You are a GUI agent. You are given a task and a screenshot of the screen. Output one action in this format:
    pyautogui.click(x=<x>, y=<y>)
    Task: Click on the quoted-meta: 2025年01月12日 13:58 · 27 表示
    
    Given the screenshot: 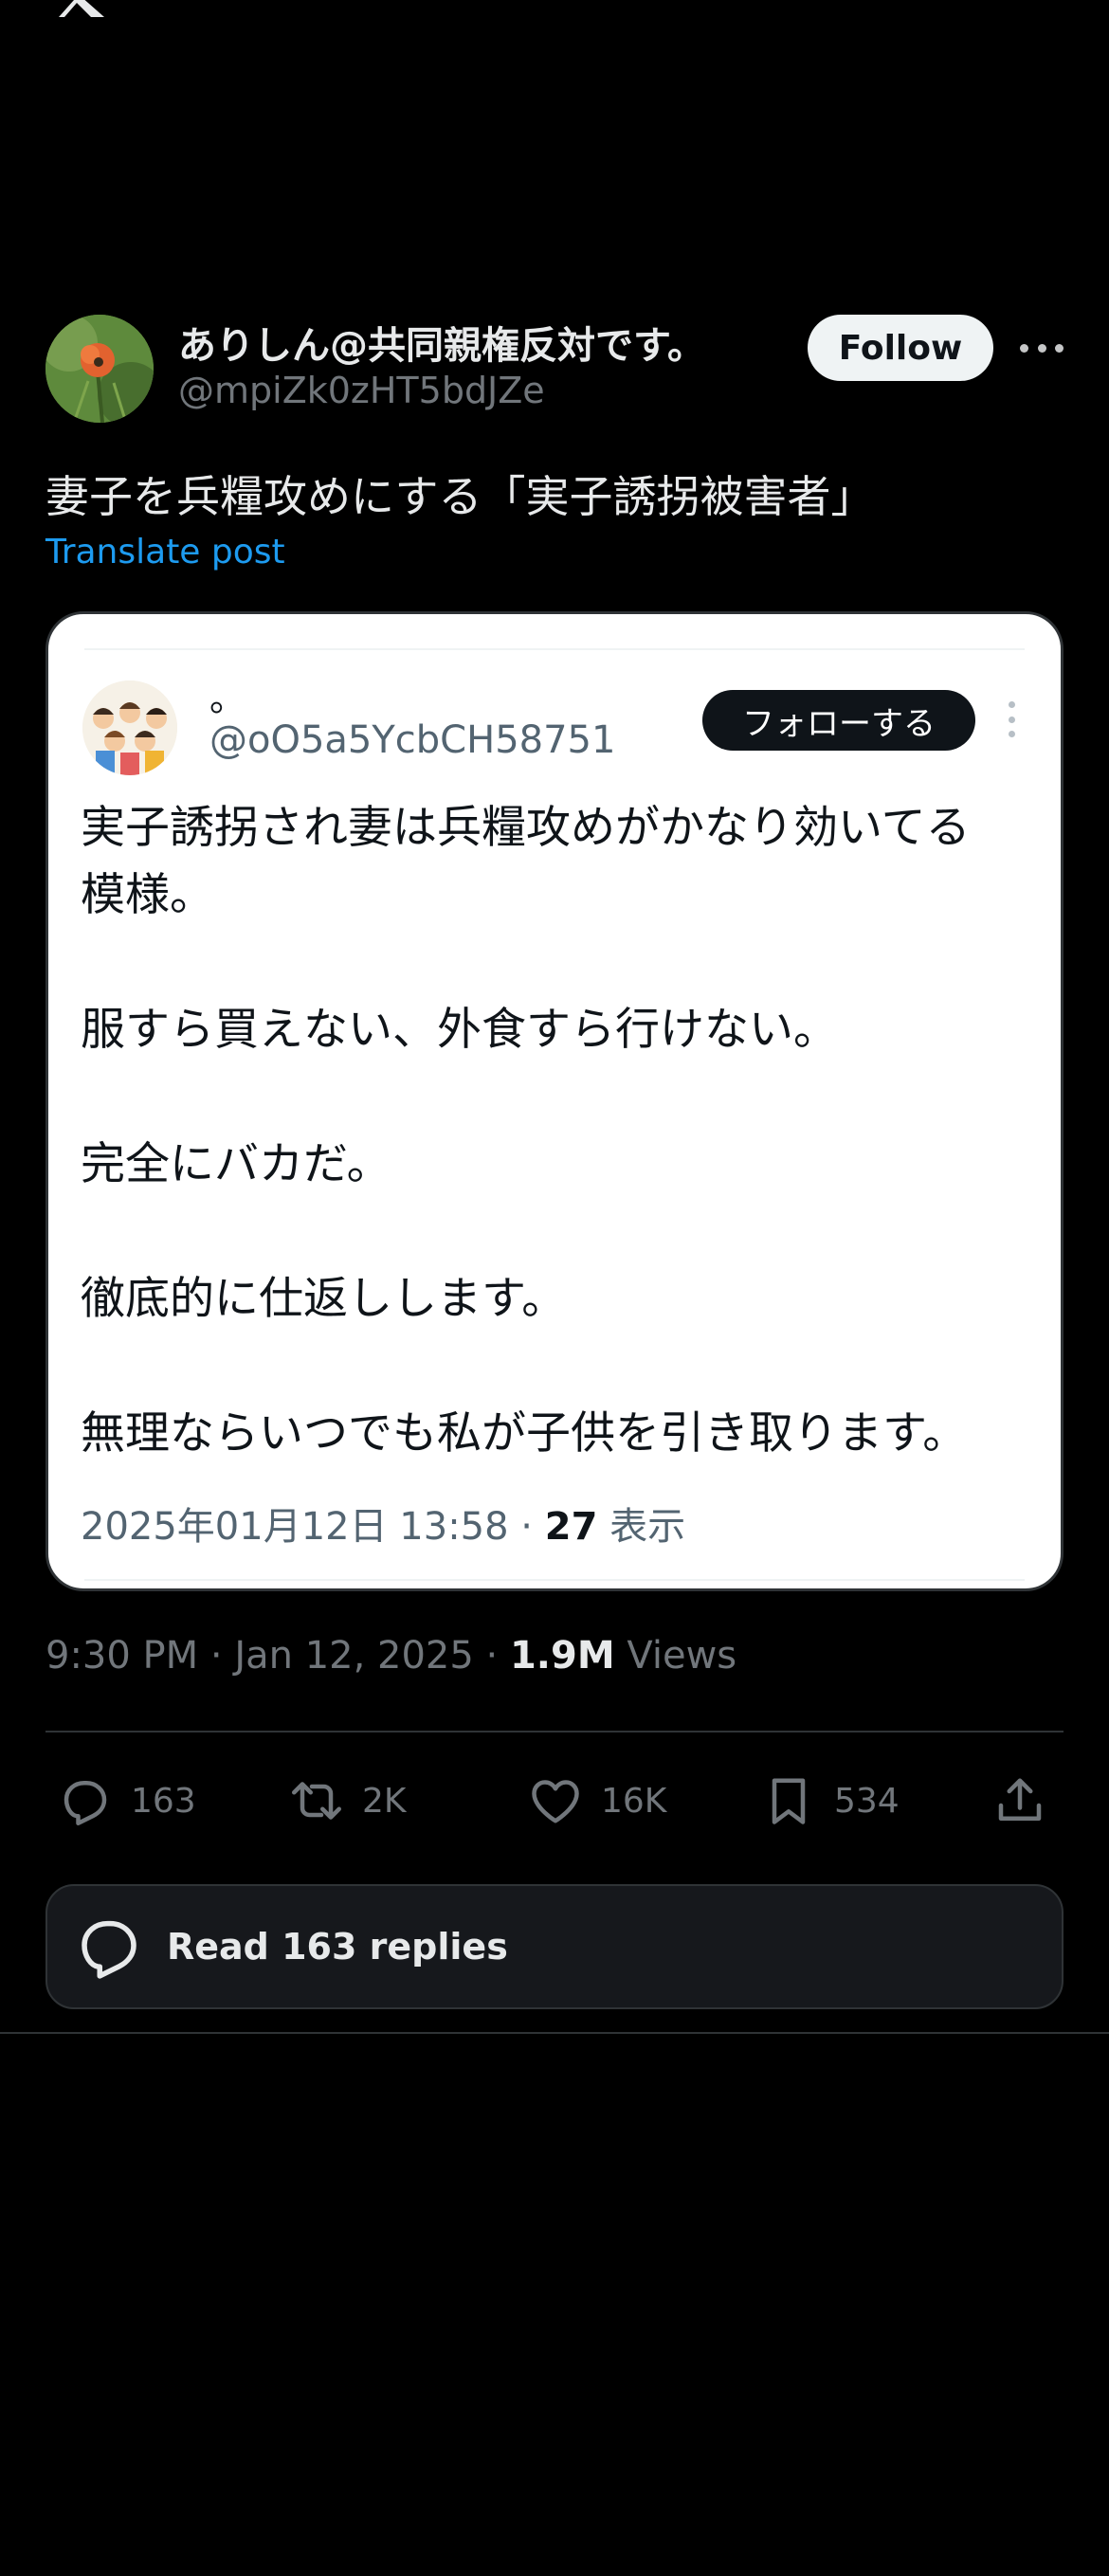 What is the action you would take?
    pyautogui.click(x=383, y=1523)
    